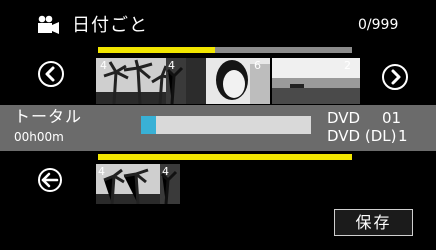 The width and height of the screenshot is (436, 250). What do you see at coordinates (110, 25) in the screenshot?
I see `page-title: 日付ごと` at bounding box center [110, 25].